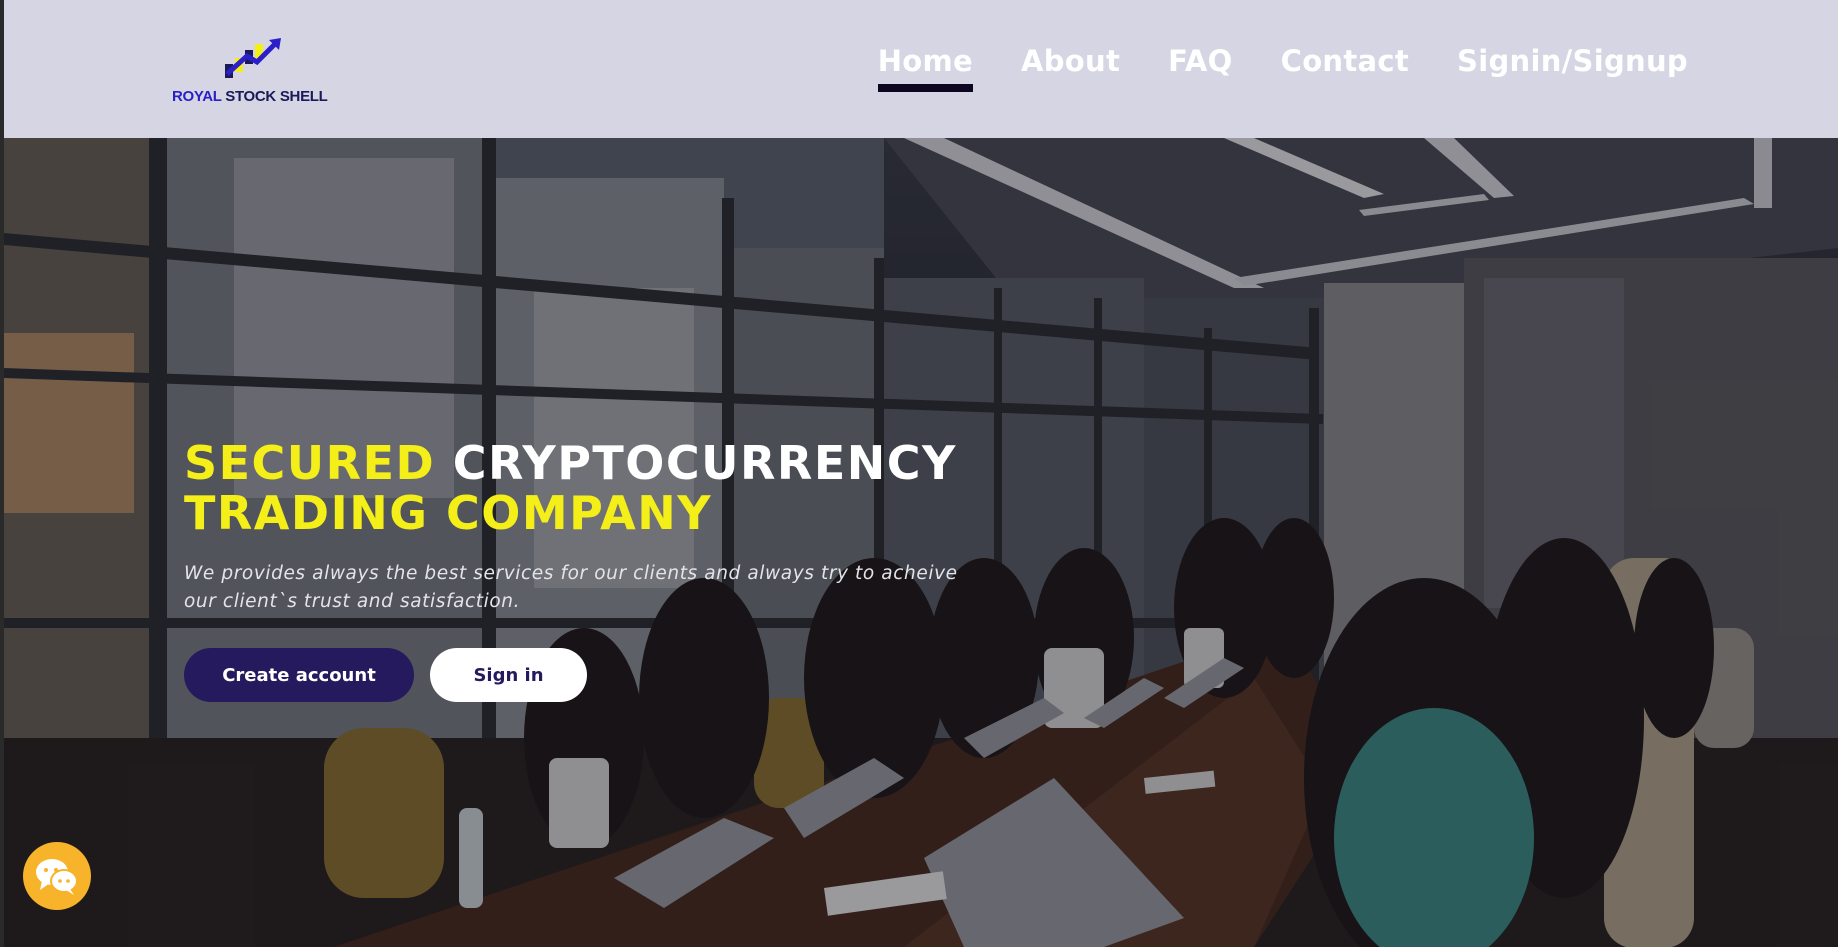 This screenshot has width=1838, height=947. Describe the element at coordinates (704, 463) in the screenshot. I see `headline-cryptocurrency: CRYPTOCURRENCY` at that location.